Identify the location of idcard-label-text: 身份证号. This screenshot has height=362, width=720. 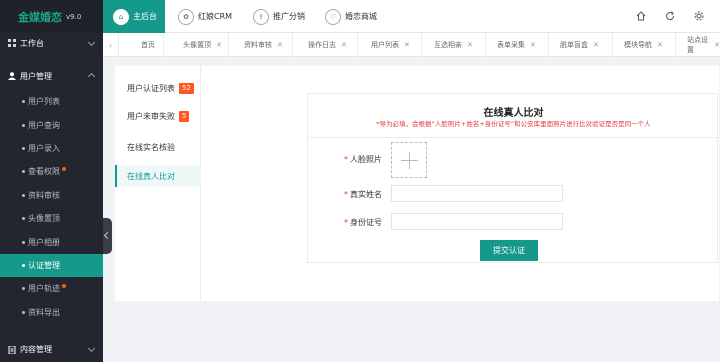
(366, 222).